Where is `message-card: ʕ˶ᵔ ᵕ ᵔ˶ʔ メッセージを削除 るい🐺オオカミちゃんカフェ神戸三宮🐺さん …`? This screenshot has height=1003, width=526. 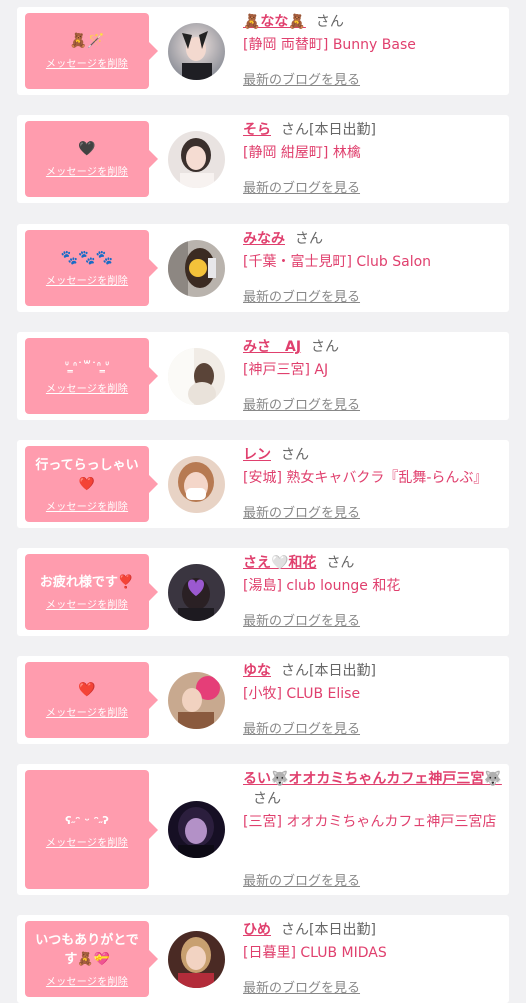 message-card: ʕ˶ᵔ ᵕ ᵔ˶ʔ メッセージを削除 るい🐺オオカミちゃんカフェ神戸三宮🐺さん … is located at coordinates (263, 829).